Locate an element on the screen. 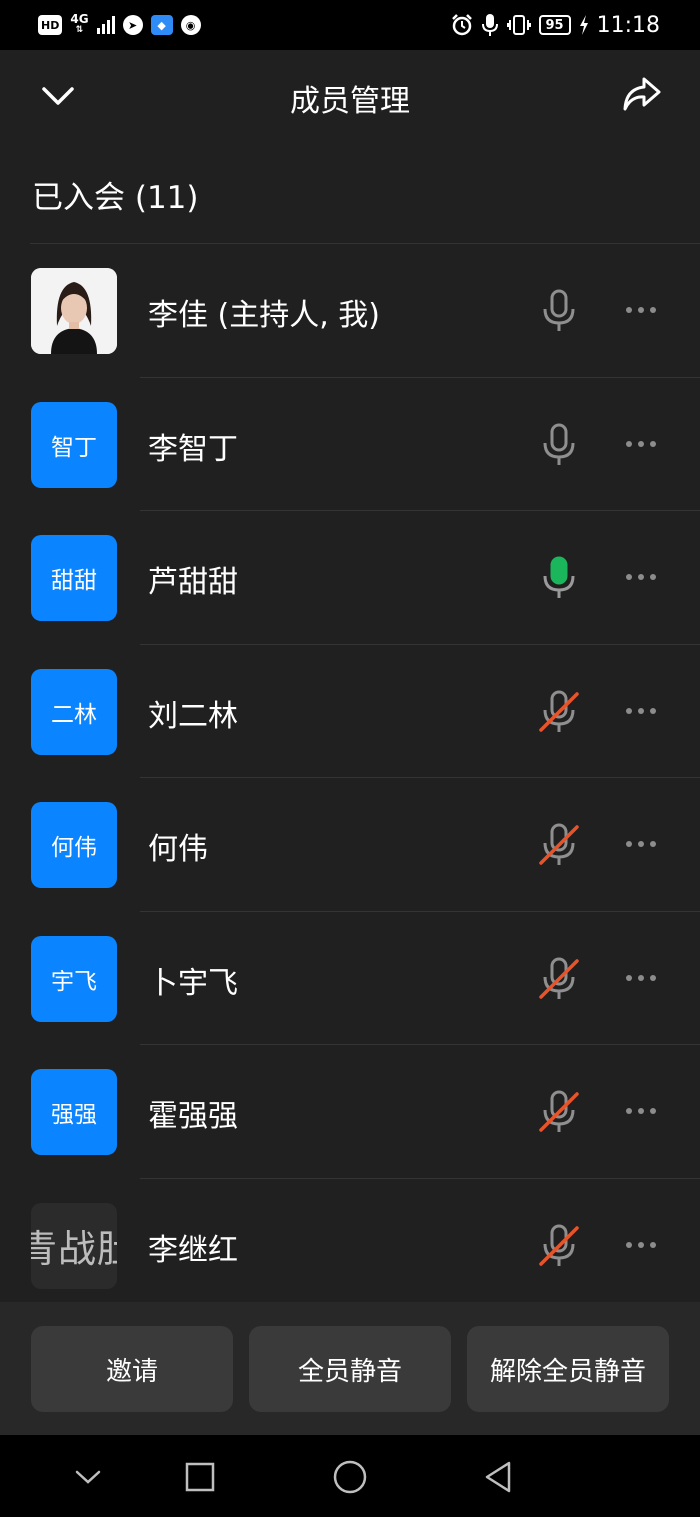 Image resolution: width=700 pixels, height=1517 pixels. member-name: 霍强强 is located at coordinates (193, 1116).